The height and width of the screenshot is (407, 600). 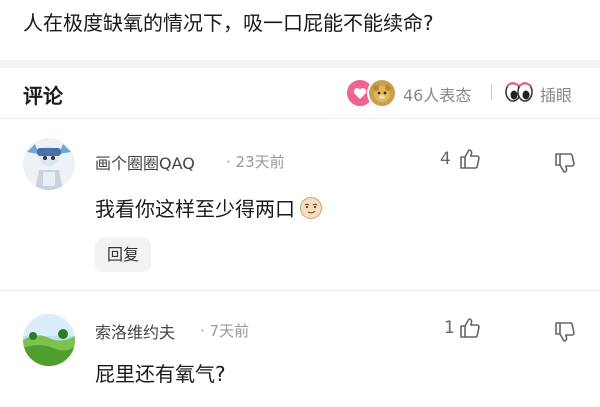 What do you see at coordinates (556, 94) in the screenshot?
I see `peek-label: 插眼` at bounding box center [556, 94].